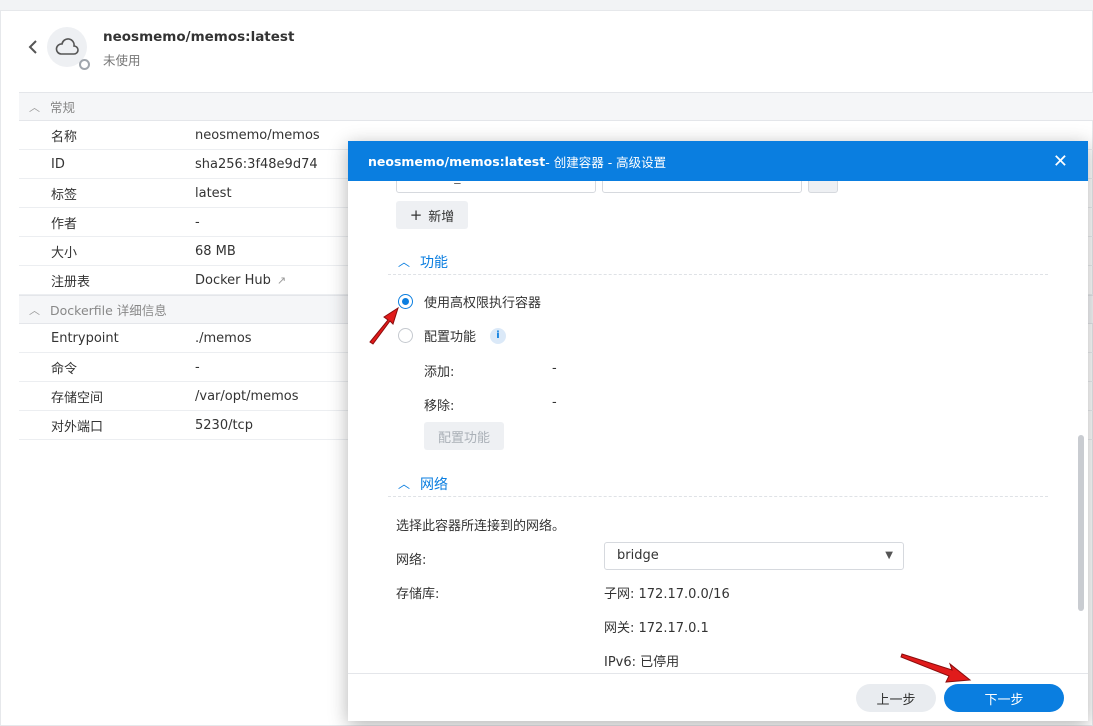 Image resolution: width=1093 pixels, height=726 pixels. Describe the element at coordinates (441, 217) in the screenshot. I see `add-env-label: 新增` at that location.